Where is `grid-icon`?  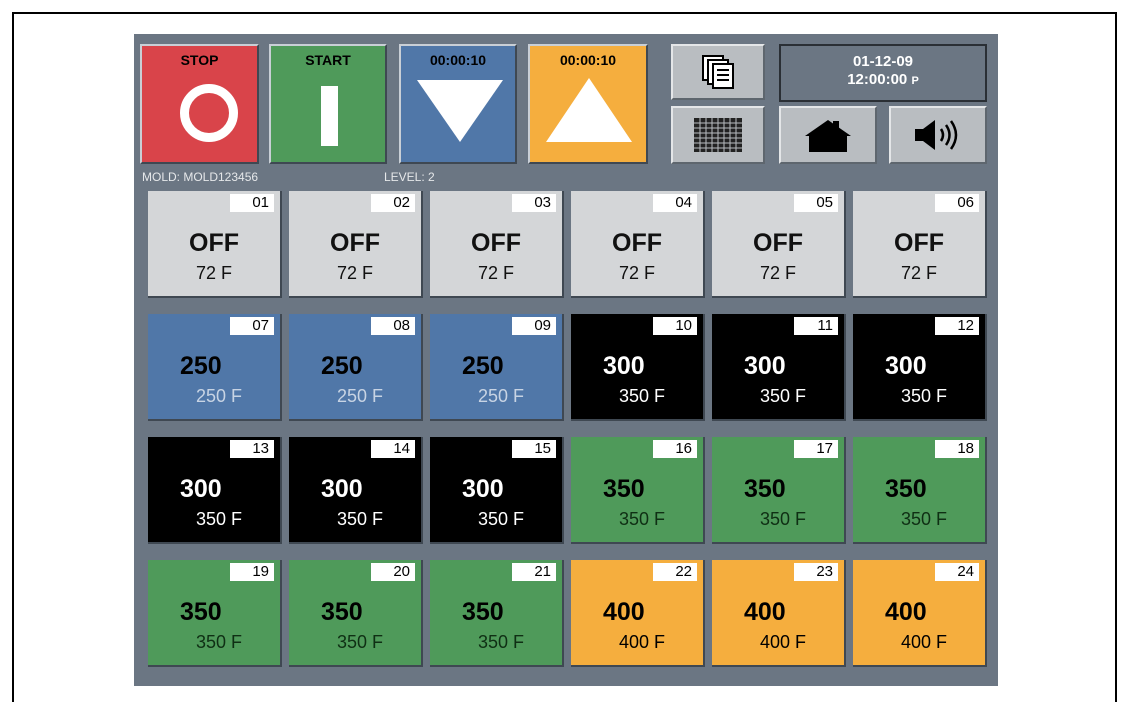 grid-icon is located at coordinates (718, 135).